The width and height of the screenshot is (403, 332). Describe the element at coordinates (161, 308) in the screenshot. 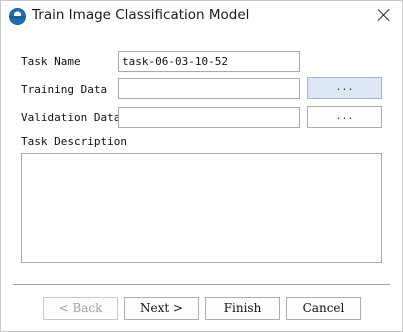

I see `next-button: Next >` at that location.